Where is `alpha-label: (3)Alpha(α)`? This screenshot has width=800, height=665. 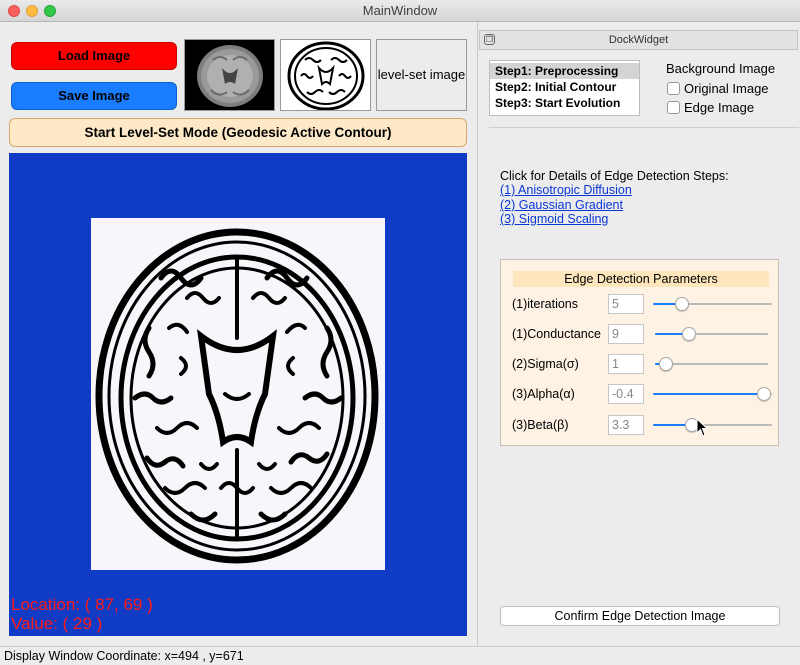 alpha-label: (3)Alpha(α) is located at coordinates (543, 394).